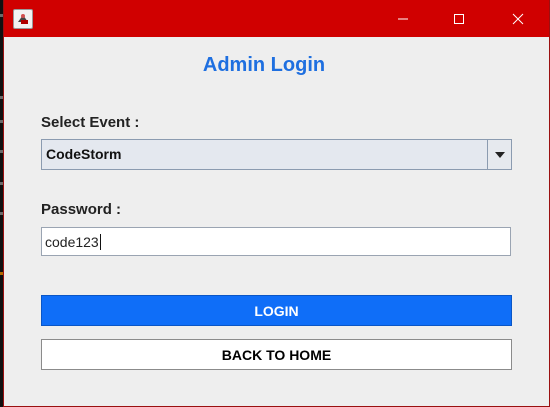  Describe the element at coordinates (276, 354) in the screenshot. I see `back-to-home-button: BACK TO HOME` at that location.